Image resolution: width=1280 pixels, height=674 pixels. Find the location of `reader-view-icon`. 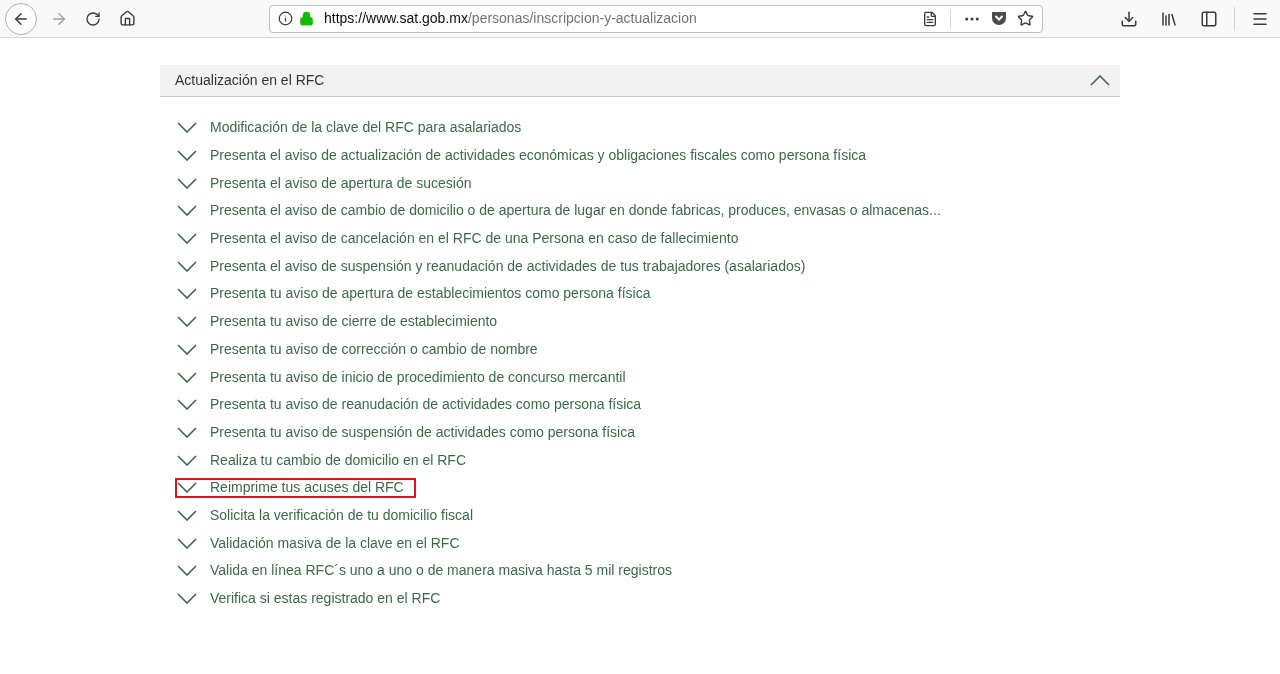

reader-view-icon is located at coordinates (930, 18).